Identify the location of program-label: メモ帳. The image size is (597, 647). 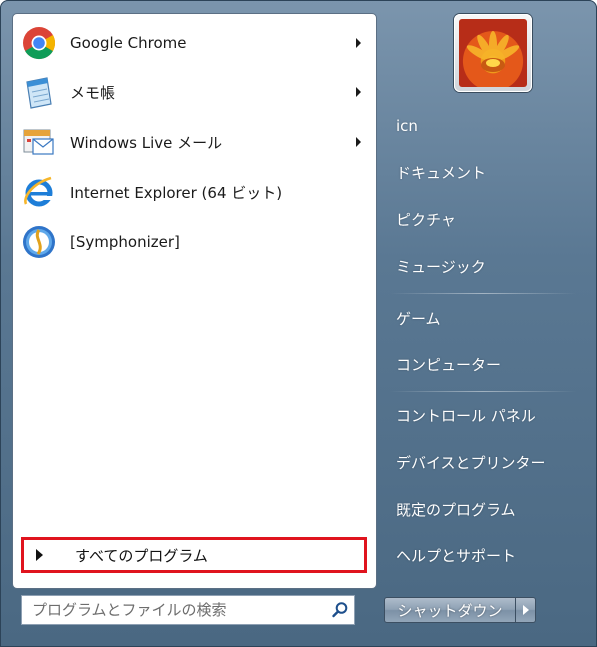
(93, 92).